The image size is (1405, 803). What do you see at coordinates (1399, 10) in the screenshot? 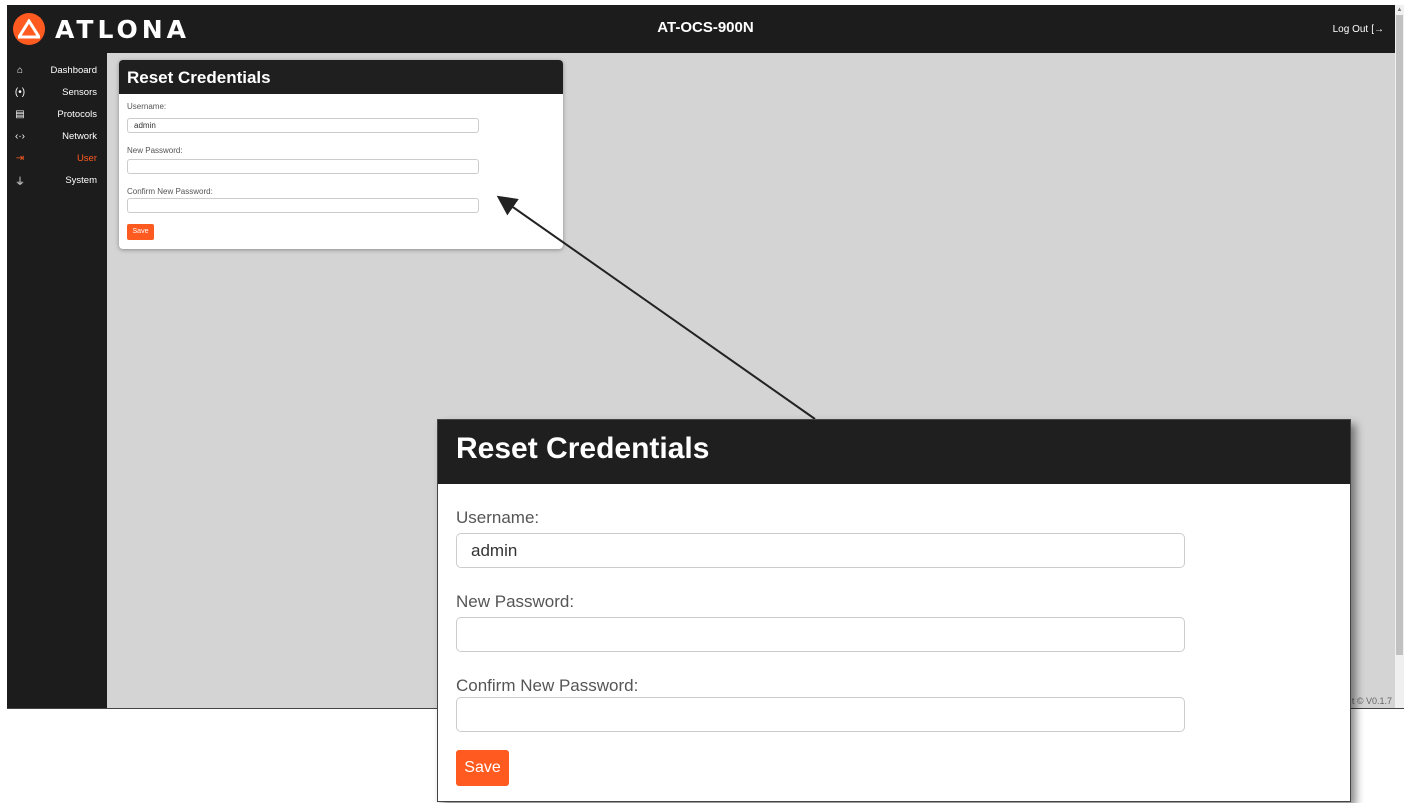
I see `scroll-up-icon: ▲` at bounding box center [1399, 10].